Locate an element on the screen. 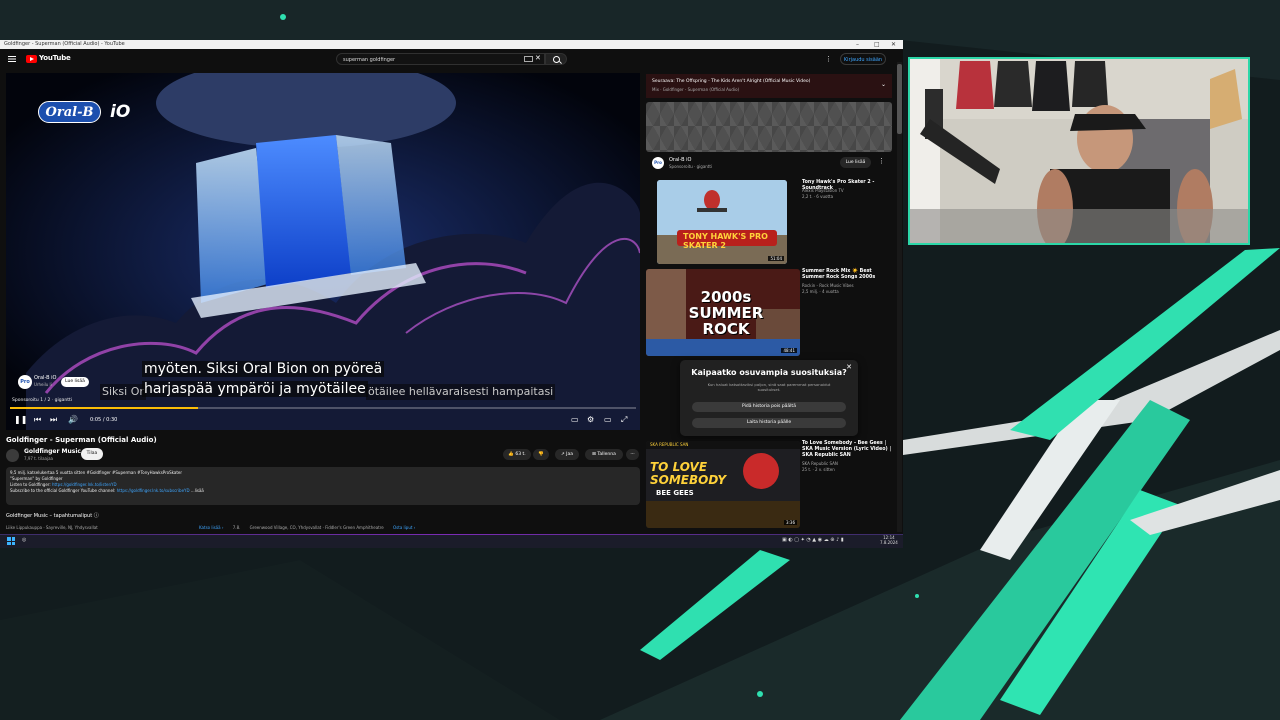  listen-link: https://goldfinger.lnk.to/listenYD is located at coordinates (84, 484).